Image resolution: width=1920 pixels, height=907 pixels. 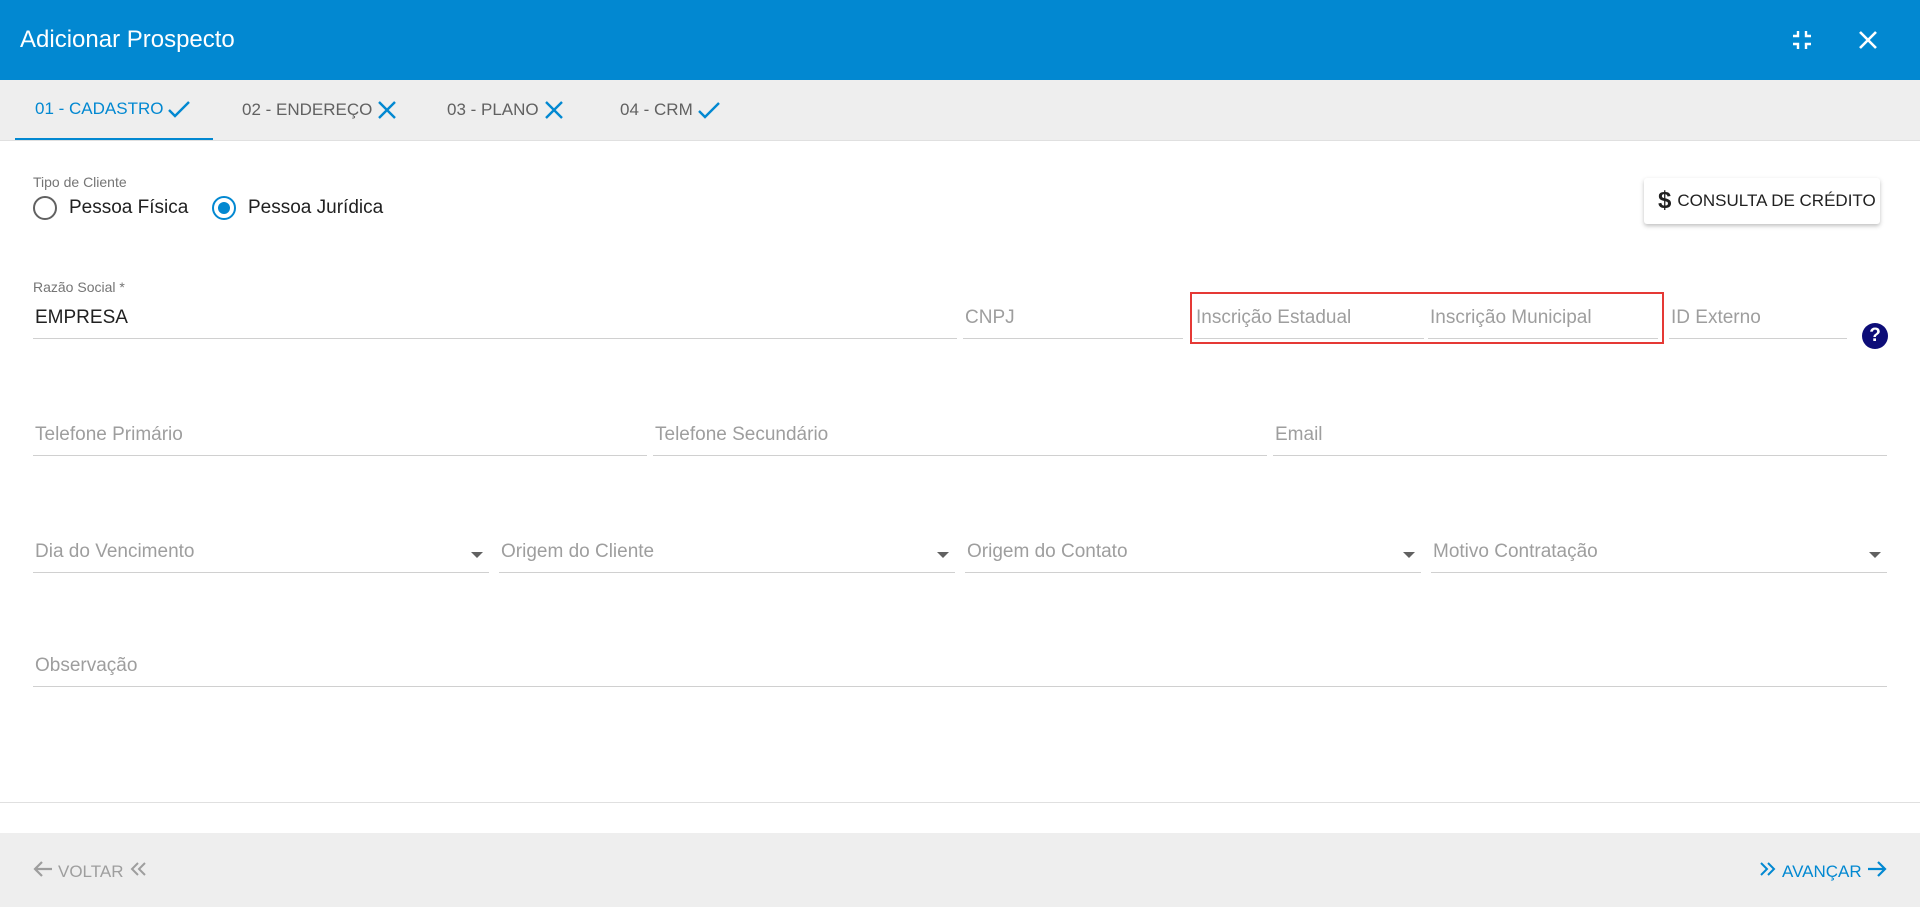 What do you see at coordinates (727, 555) in the screenshot?
I see `origem-cliente-select: Origem do Cliente` at bounding box center [727, 555].